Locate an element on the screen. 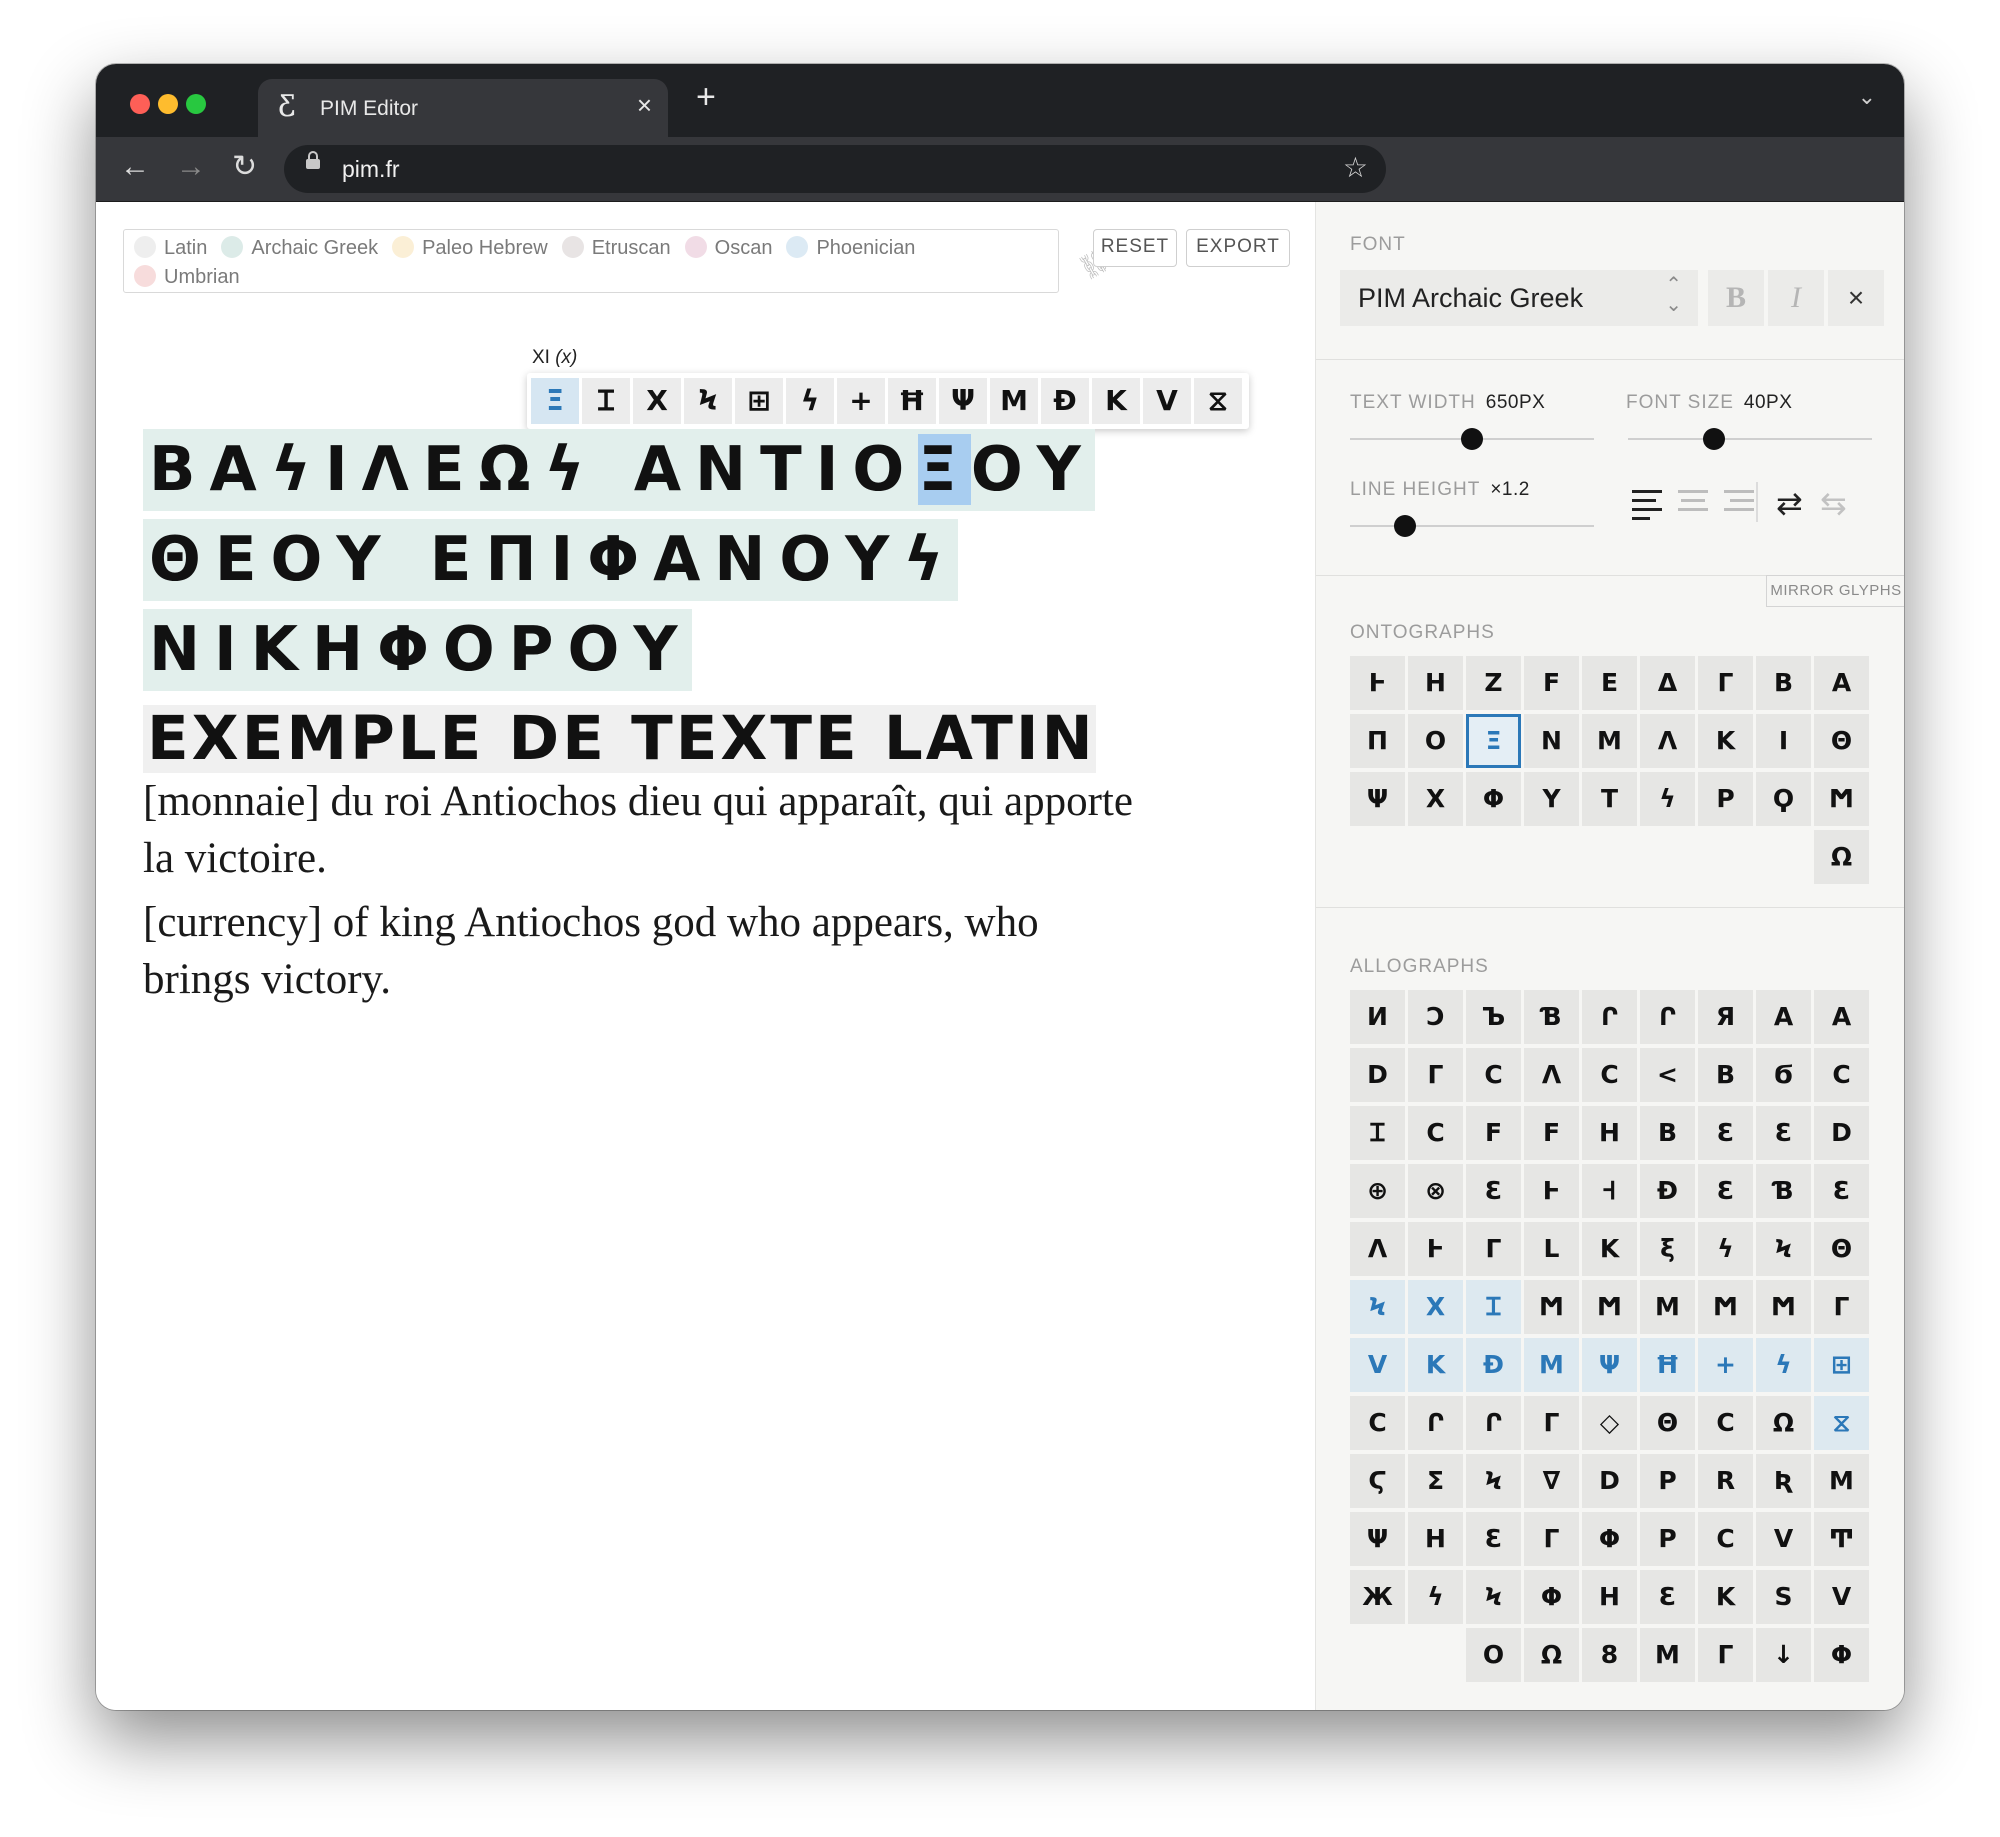  allograph-cell: Ʀ is located at coordinates (1783, 1481).